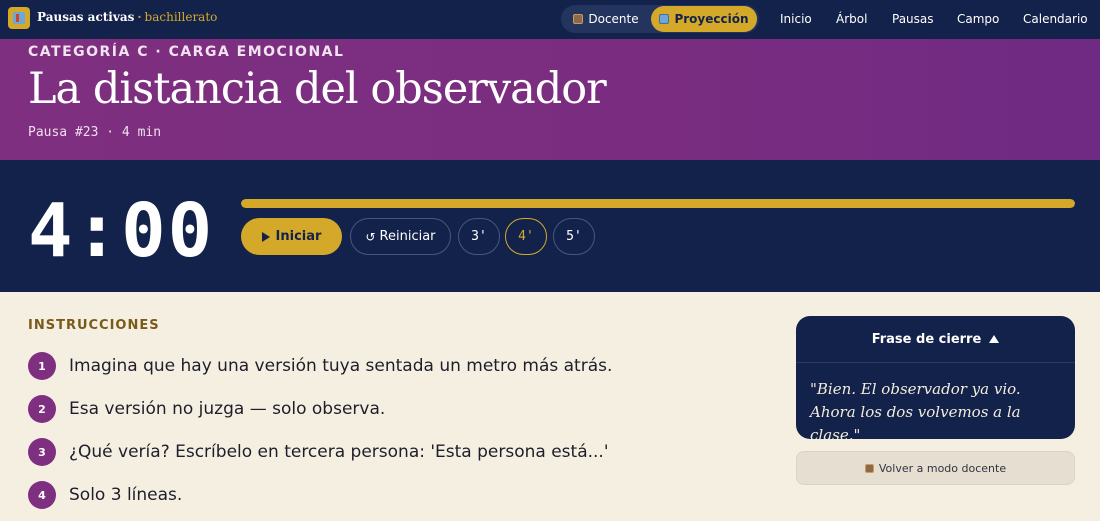 The image size is (1100, 521). I want to click on mode-docente-label: Docente, so click(613, 19).